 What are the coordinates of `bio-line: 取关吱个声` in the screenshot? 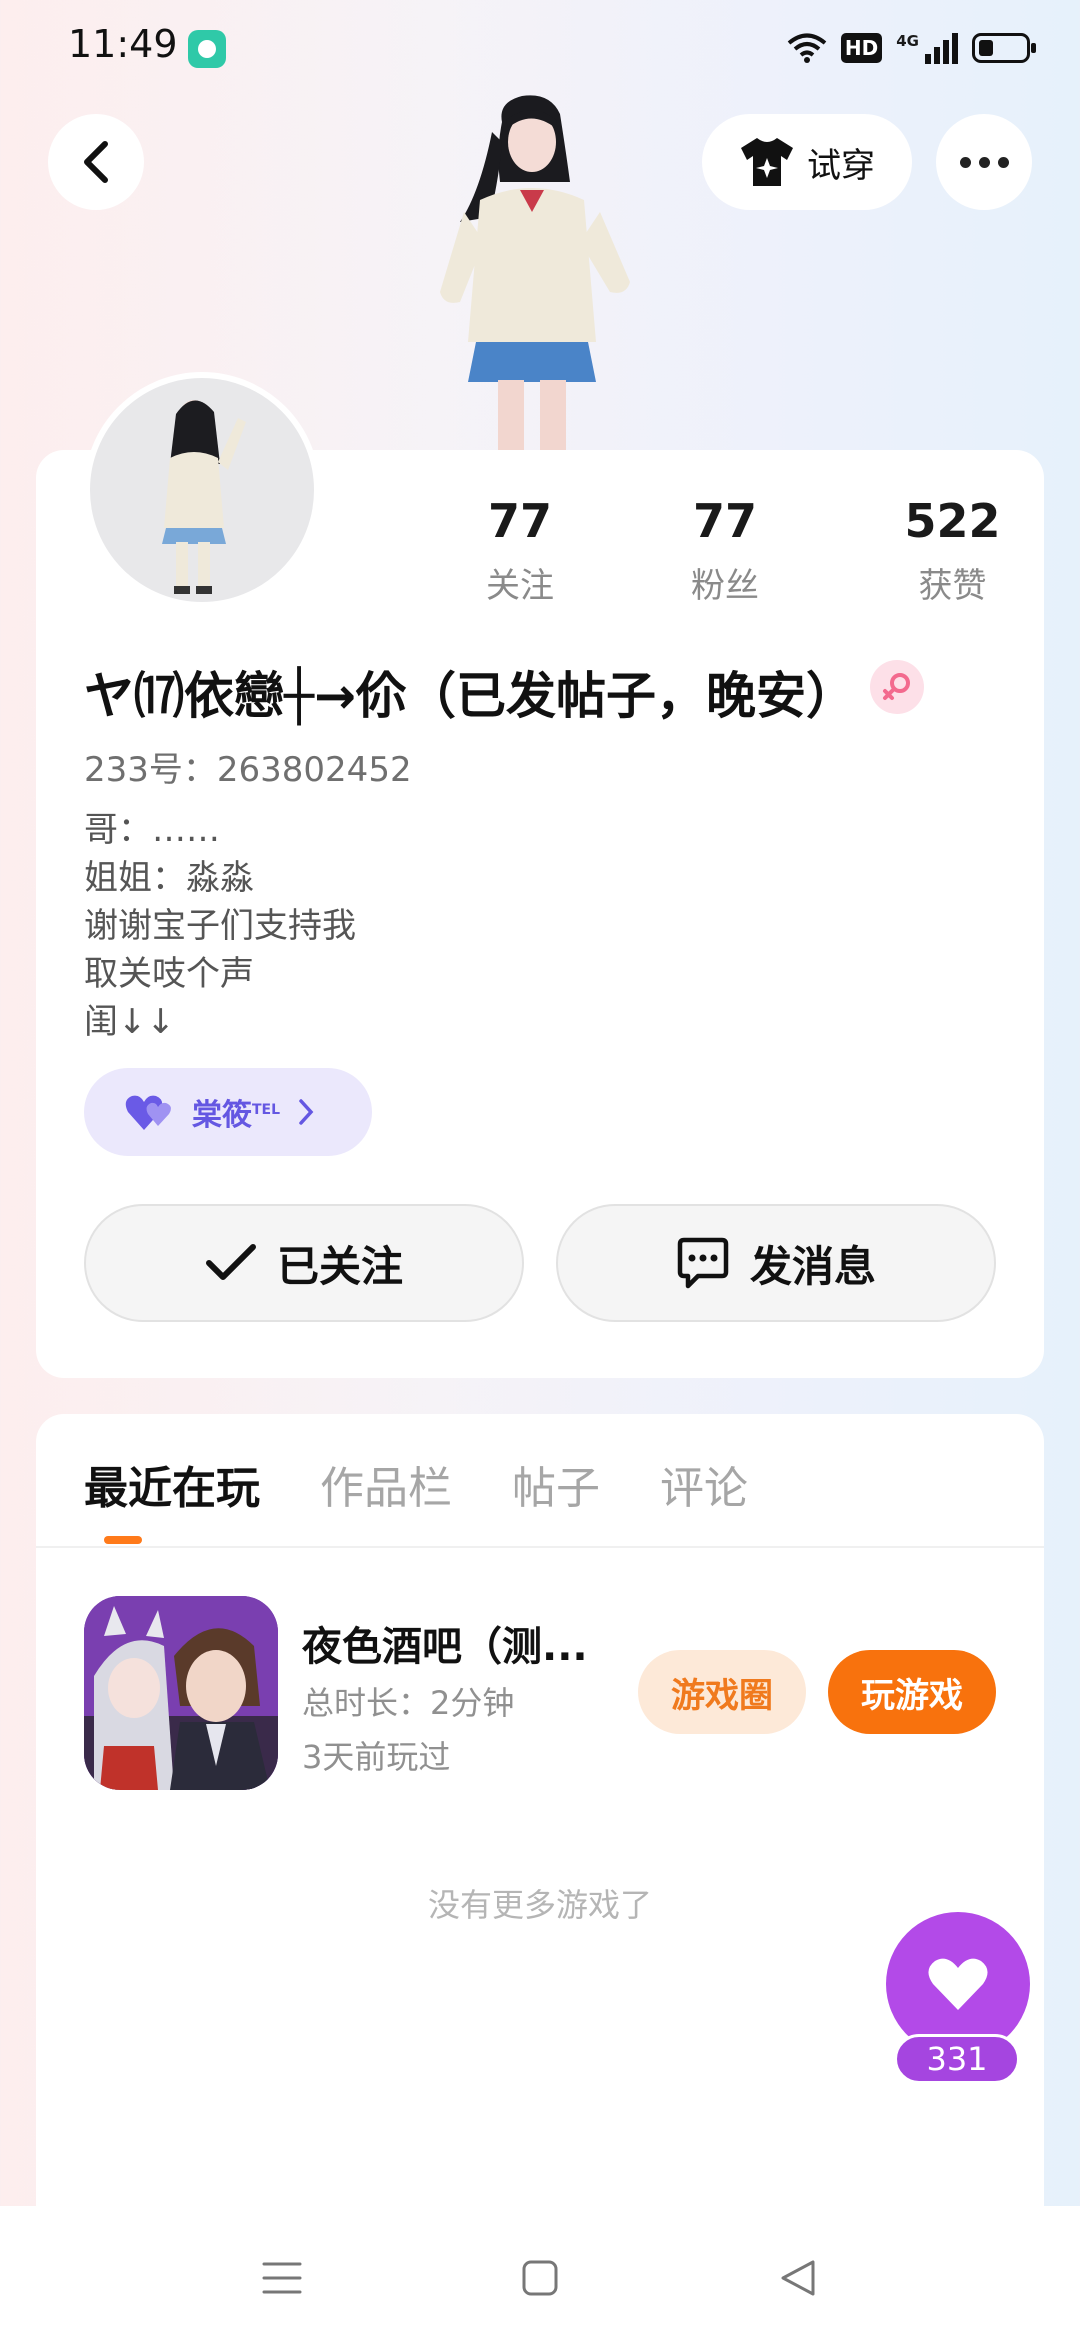 It's located at (169, 974).